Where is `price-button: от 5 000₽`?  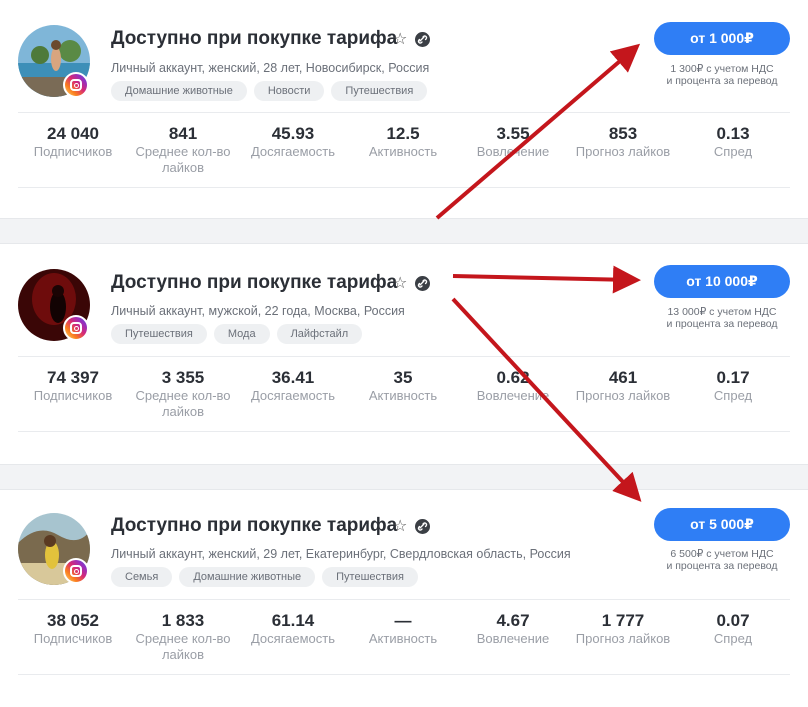
price-button: от 5 000₽ is located at coordinates (722, 524).